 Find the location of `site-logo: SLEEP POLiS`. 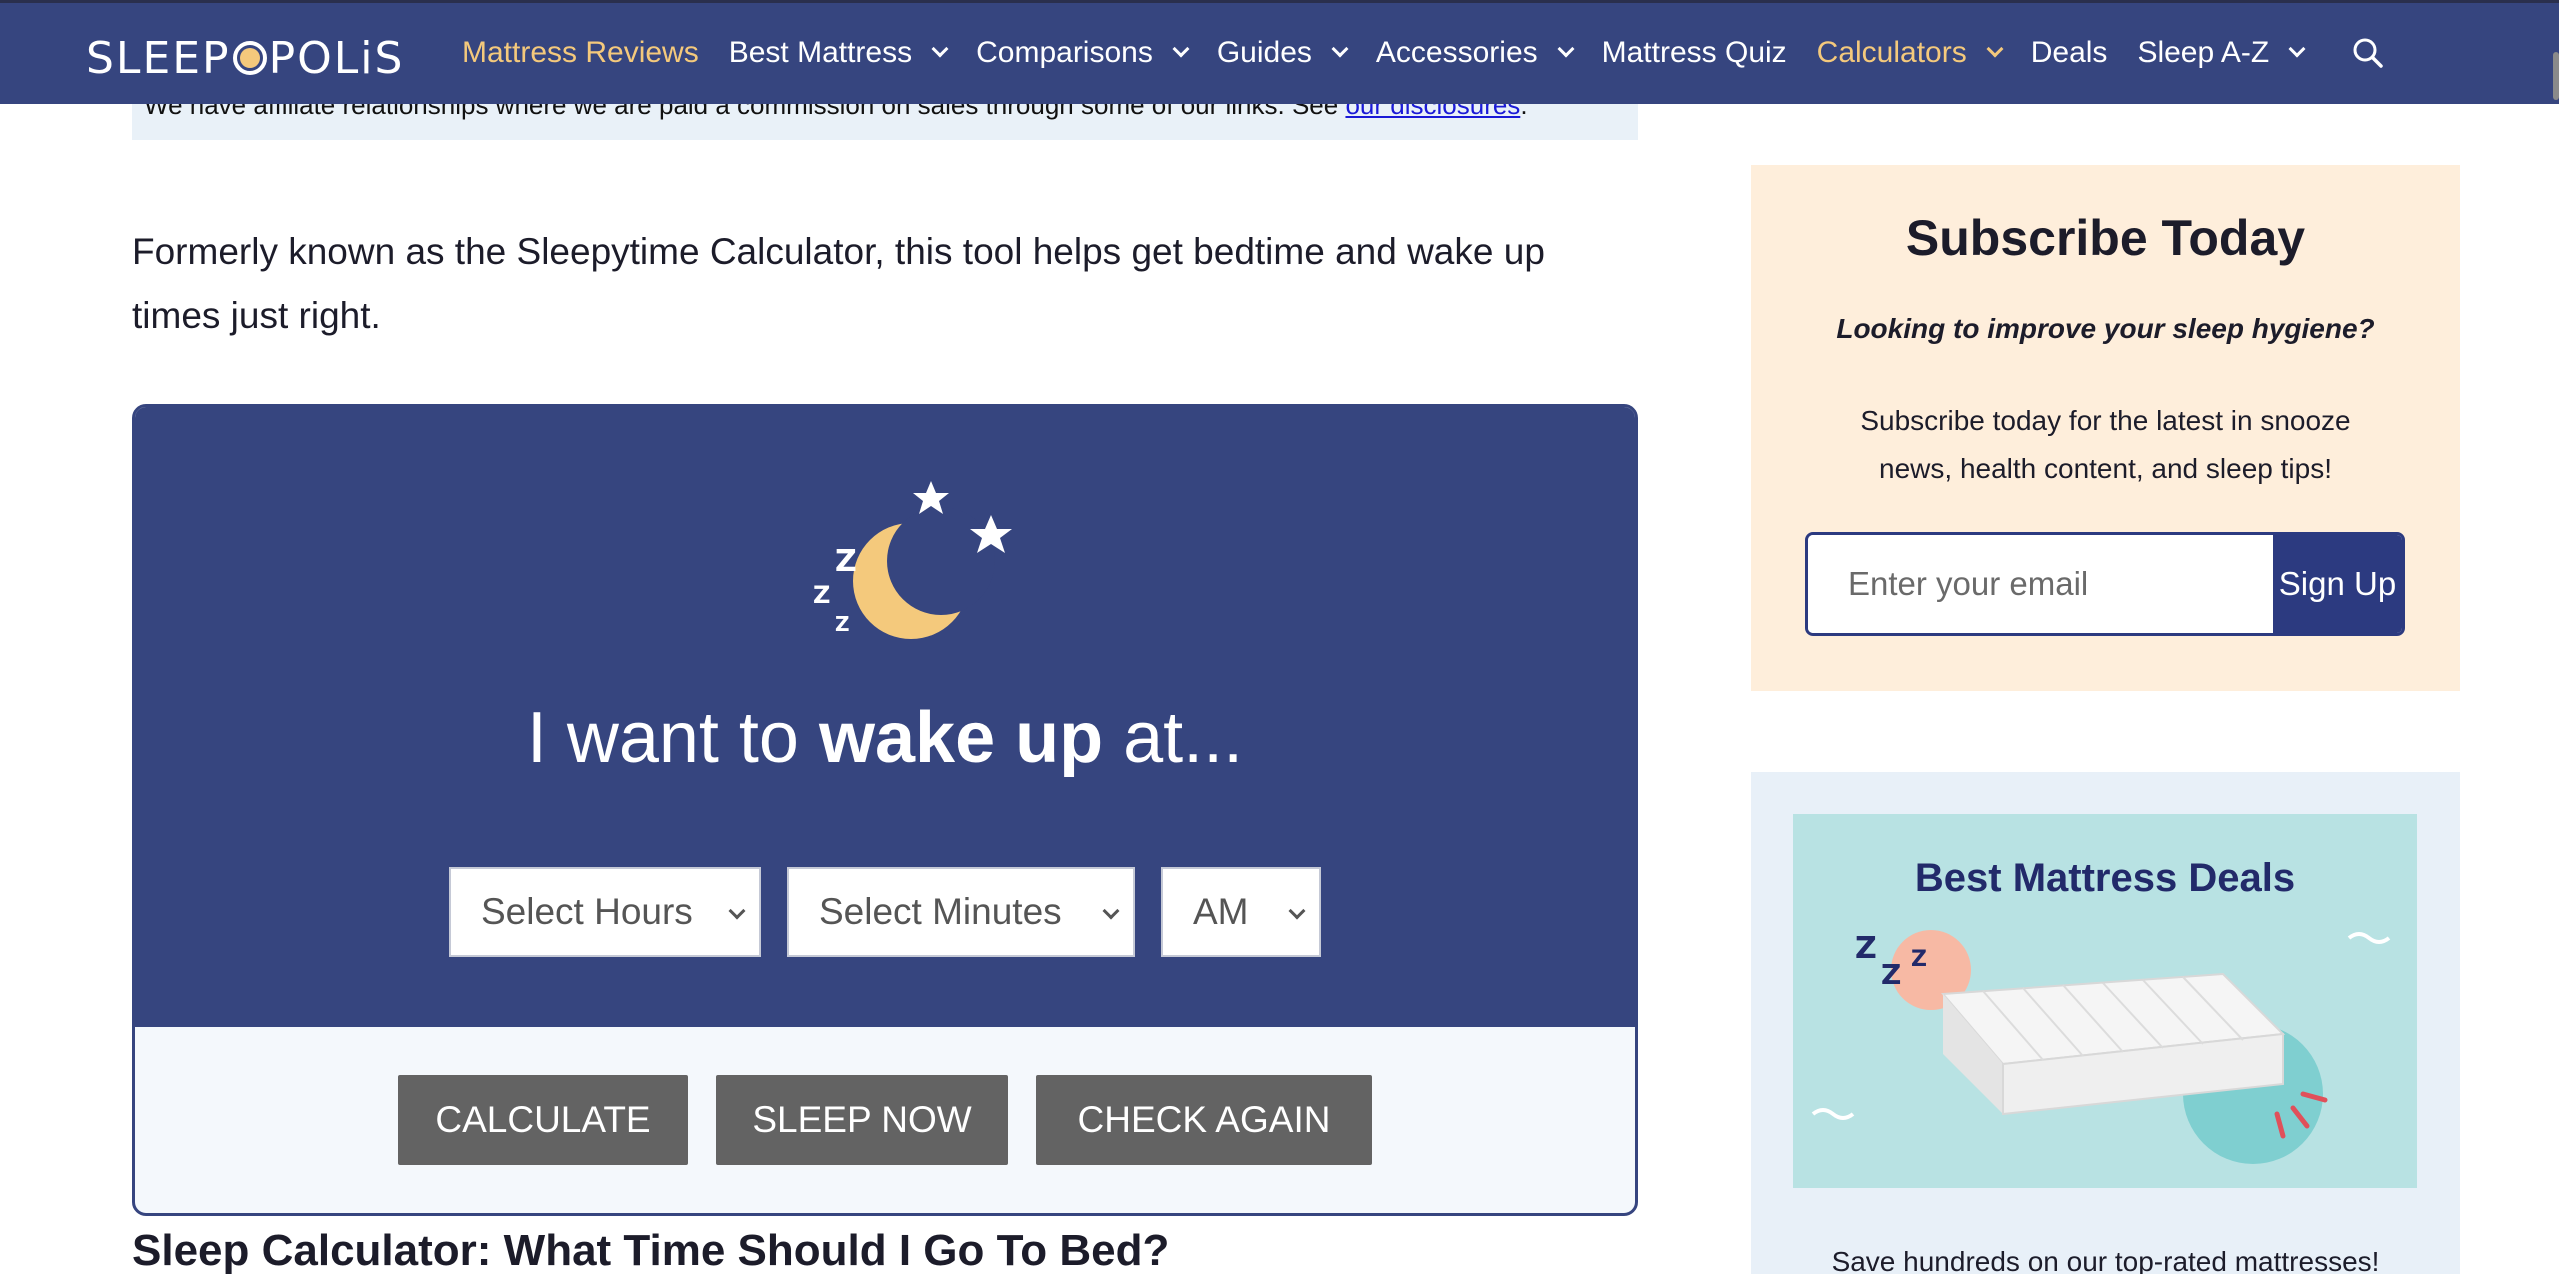

site-logo: SLEEP POLiS is located at coordinates (245, 58).